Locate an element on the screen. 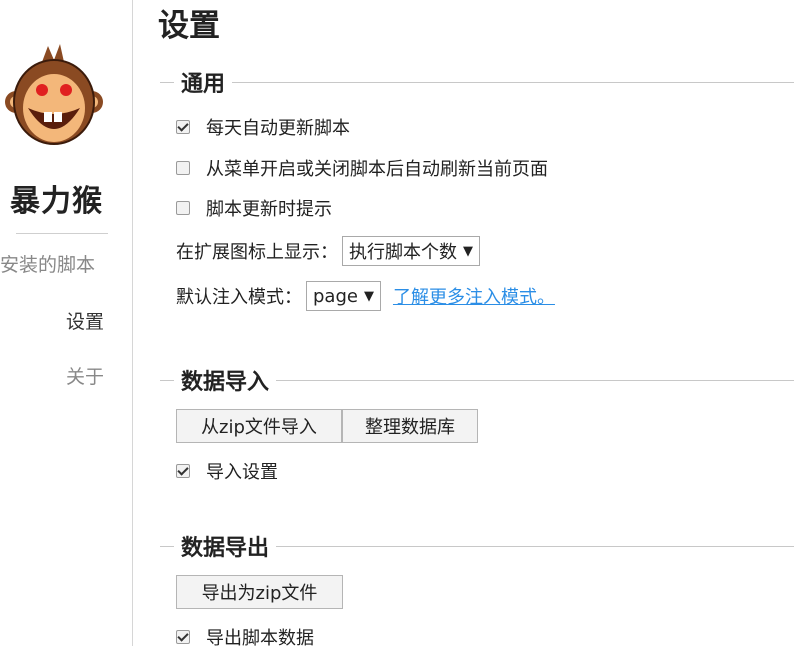 This screenshot has height=650, width=794. section-divider is located at coordinates (477, 82).